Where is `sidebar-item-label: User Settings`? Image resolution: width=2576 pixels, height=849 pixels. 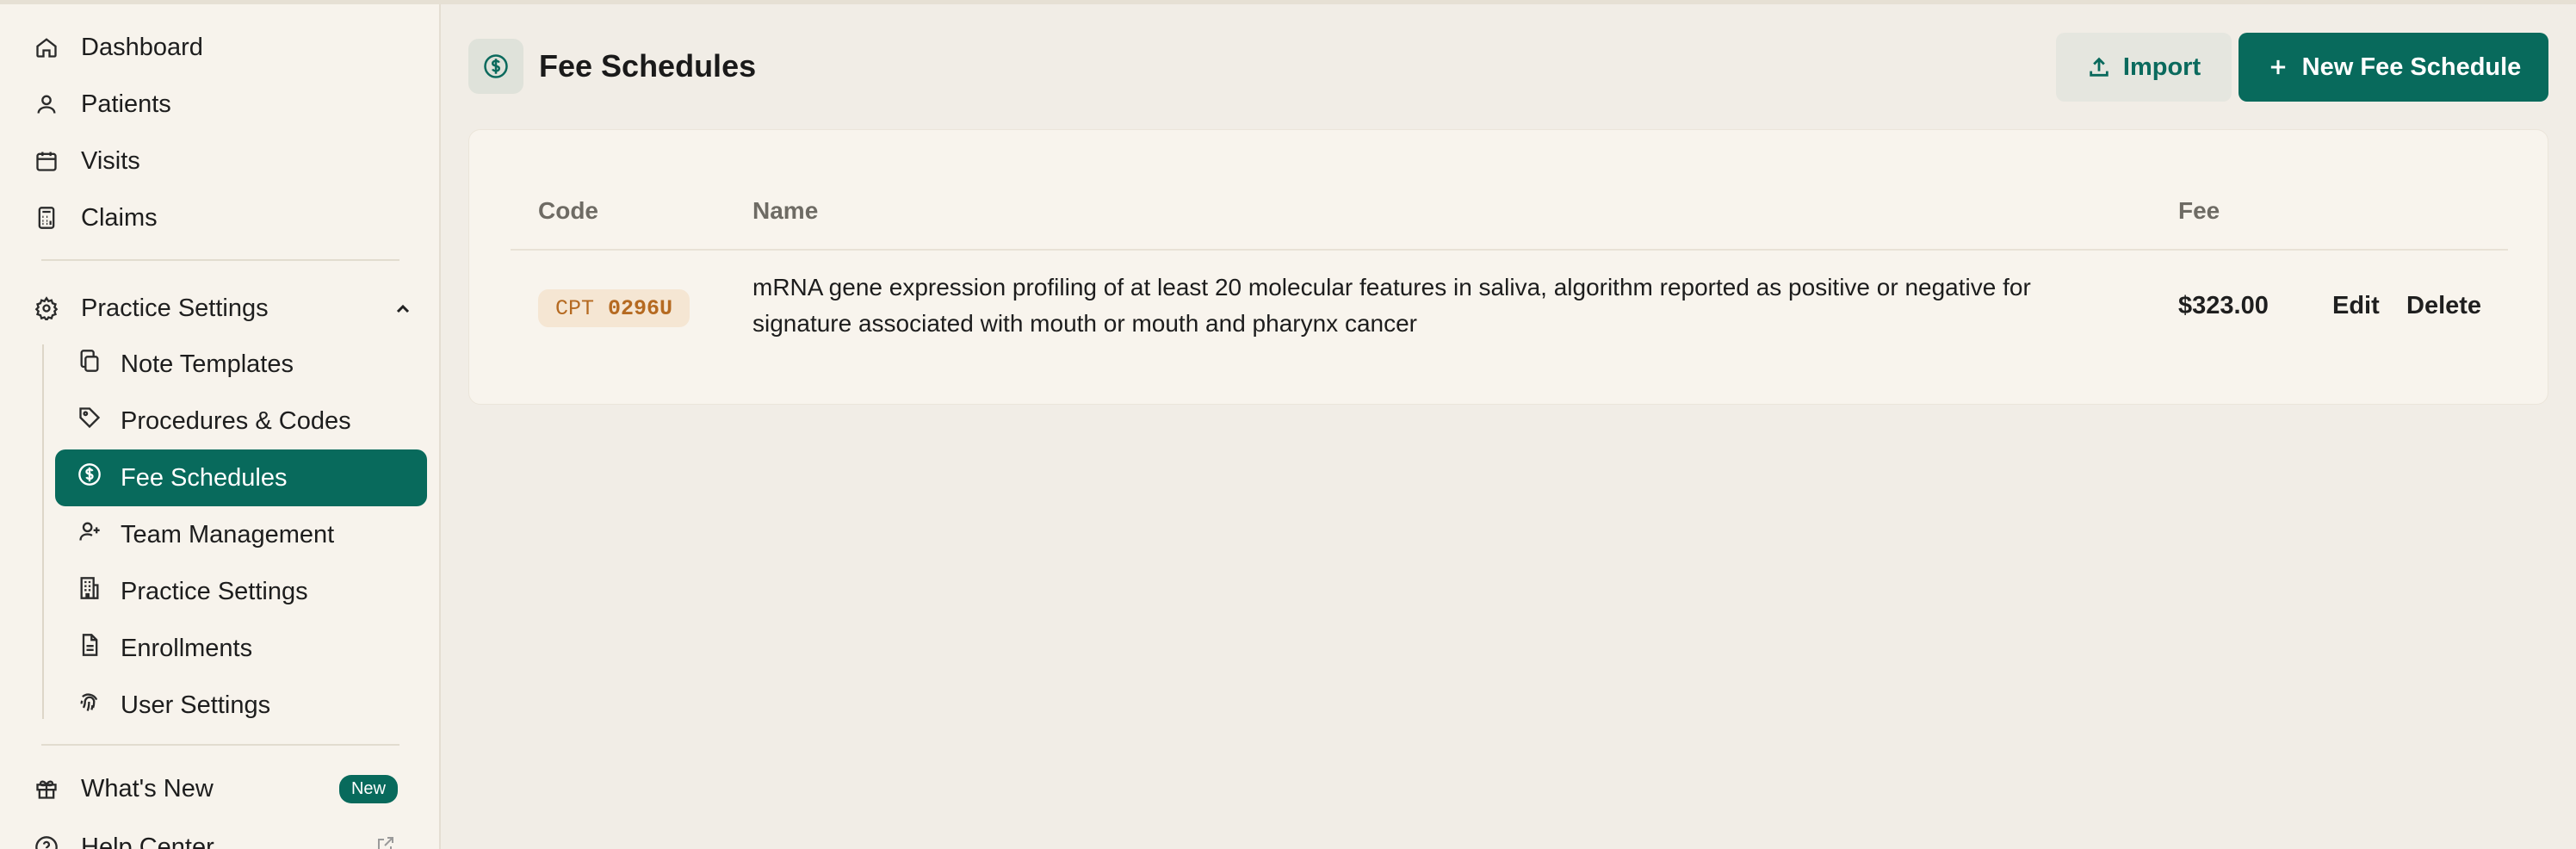
sidebar-item-label: User Settings is located at coordinates (196, 705).